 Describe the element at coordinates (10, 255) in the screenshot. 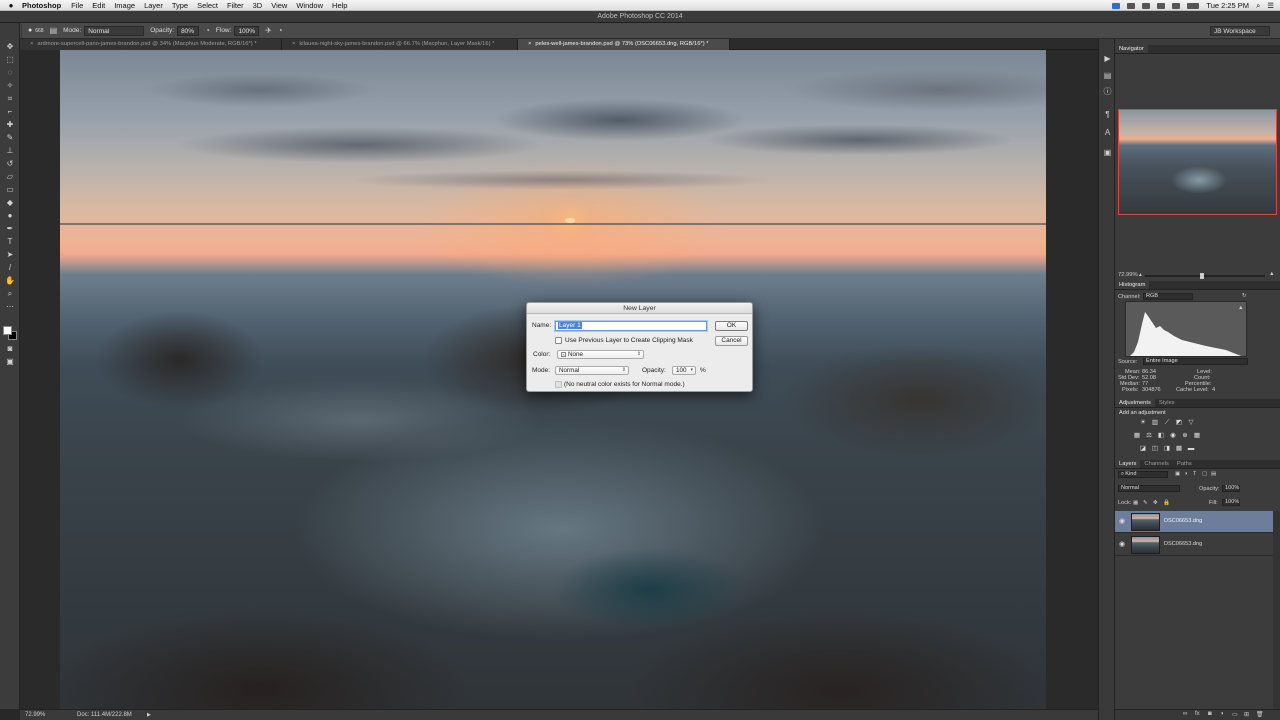

I see `path-selection-tool-icon: ➤` at that location.